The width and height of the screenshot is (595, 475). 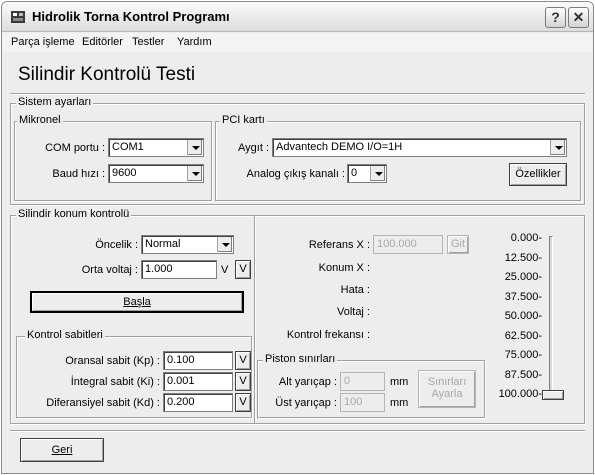 I want to click on ki-input: 0.001, so click(x=198, y=381).